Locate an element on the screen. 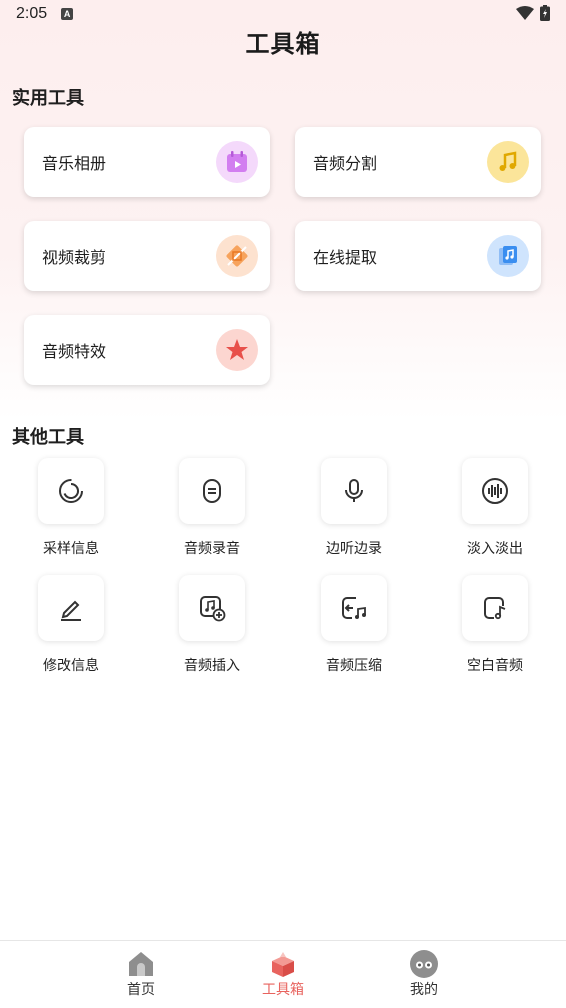  status-icons is located at coordinates (533, 13).